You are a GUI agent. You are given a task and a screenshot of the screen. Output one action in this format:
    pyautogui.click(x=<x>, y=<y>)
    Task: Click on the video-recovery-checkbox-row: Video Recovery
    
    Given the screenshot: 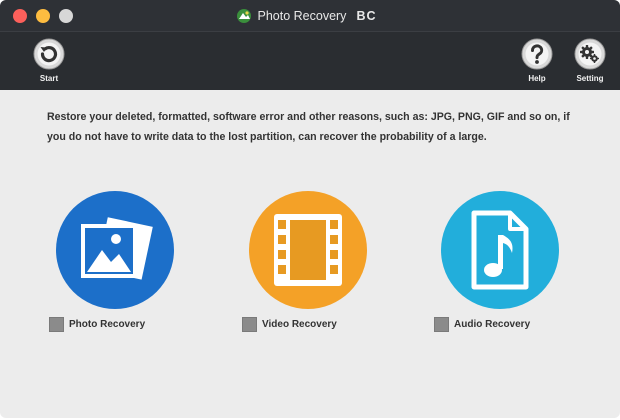 What is the action you would take?
    pyautogui.click(x=313, y=324)
    